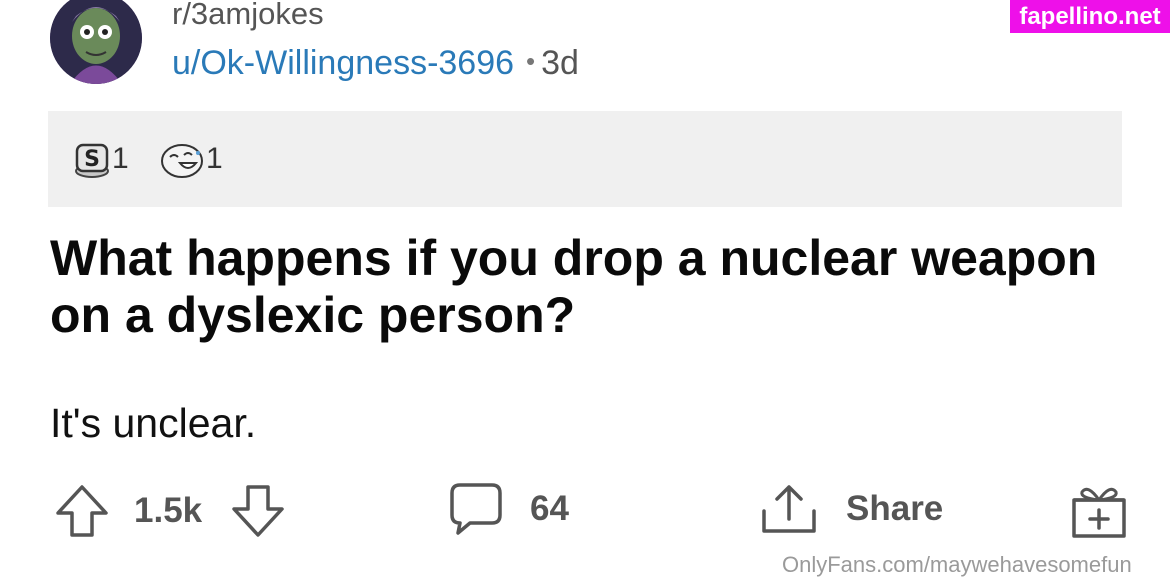 This screenshot has width=1170, height=578. I want to click on downvote-arrow-icon, so click(258, 511).